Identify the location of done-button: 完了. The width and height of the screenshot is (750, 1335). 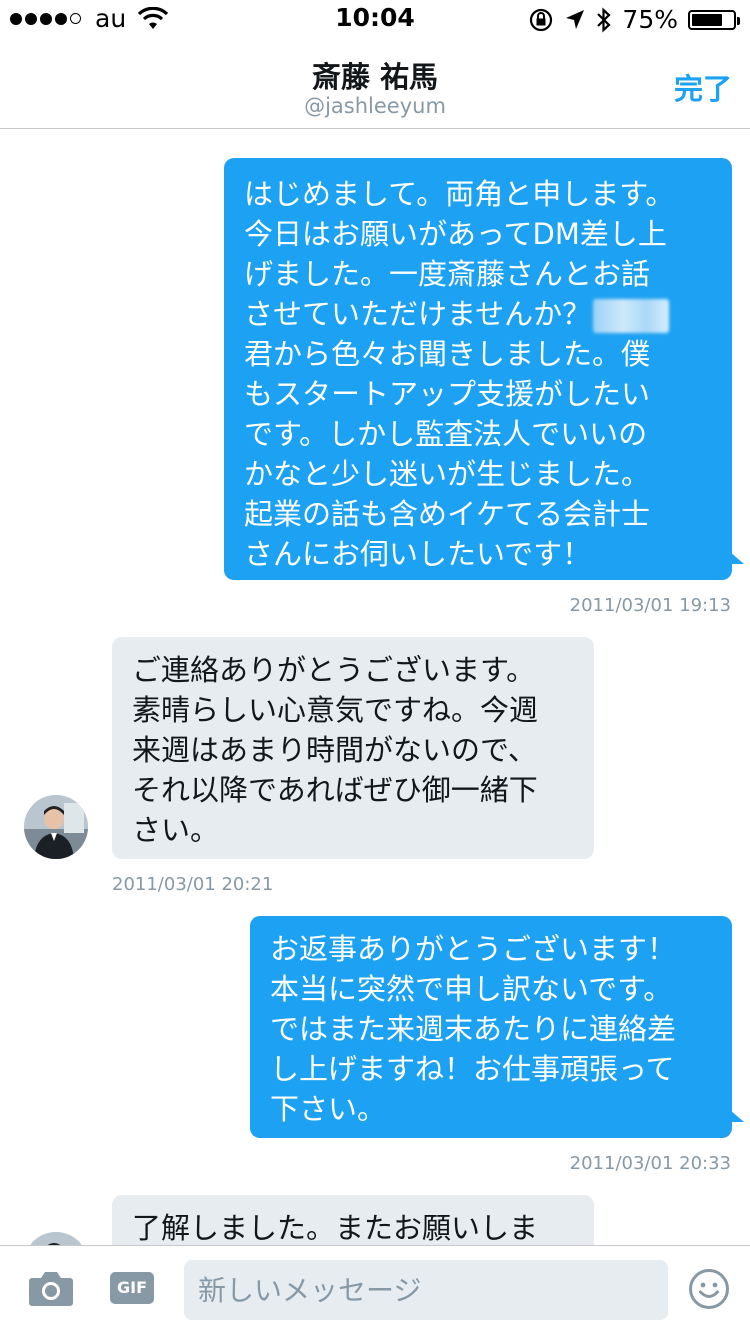
(703, 87).